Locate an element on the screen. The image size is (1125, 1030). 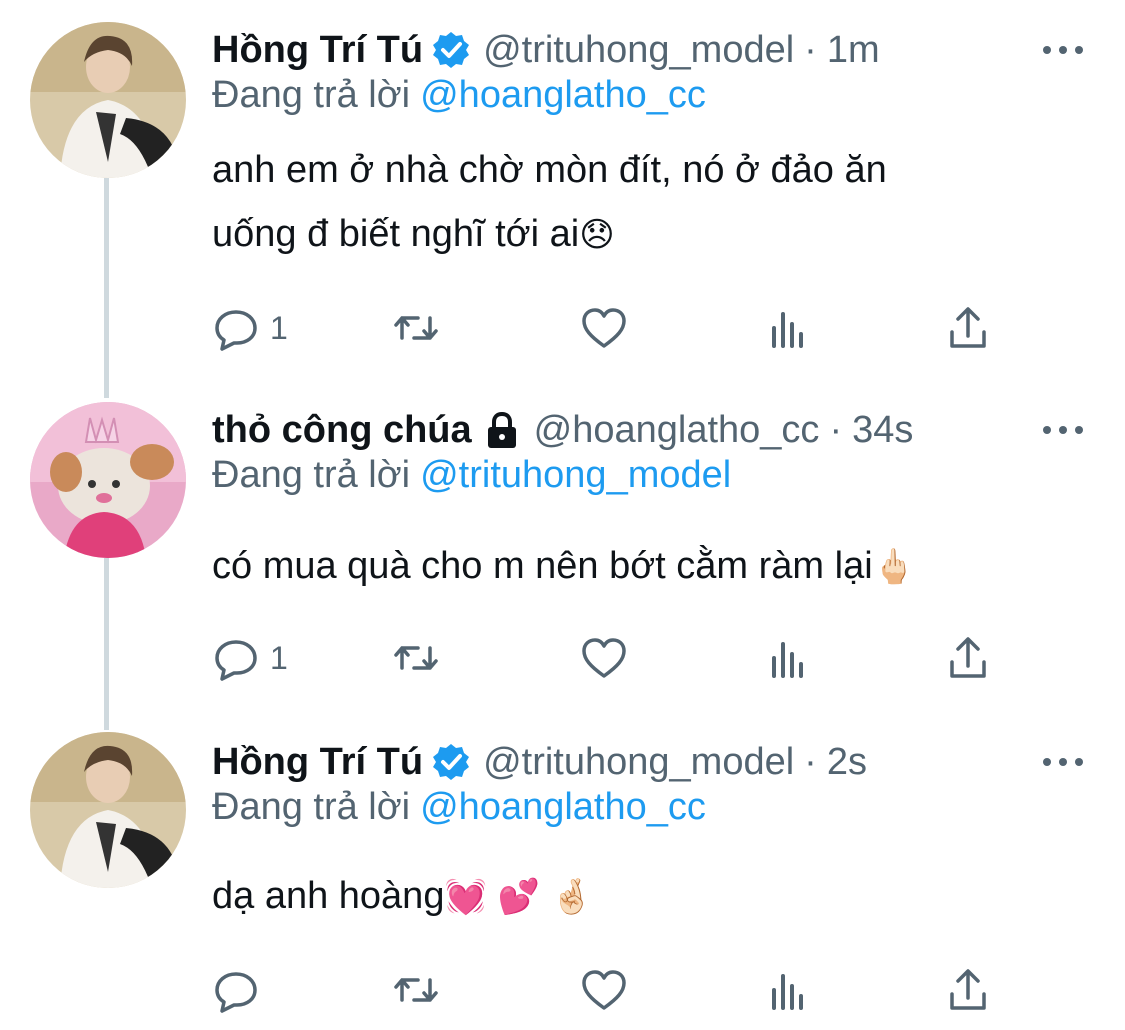
tweet-text-line: uống đ biết nghĩ tới ai is located at coordinates (396, 234).